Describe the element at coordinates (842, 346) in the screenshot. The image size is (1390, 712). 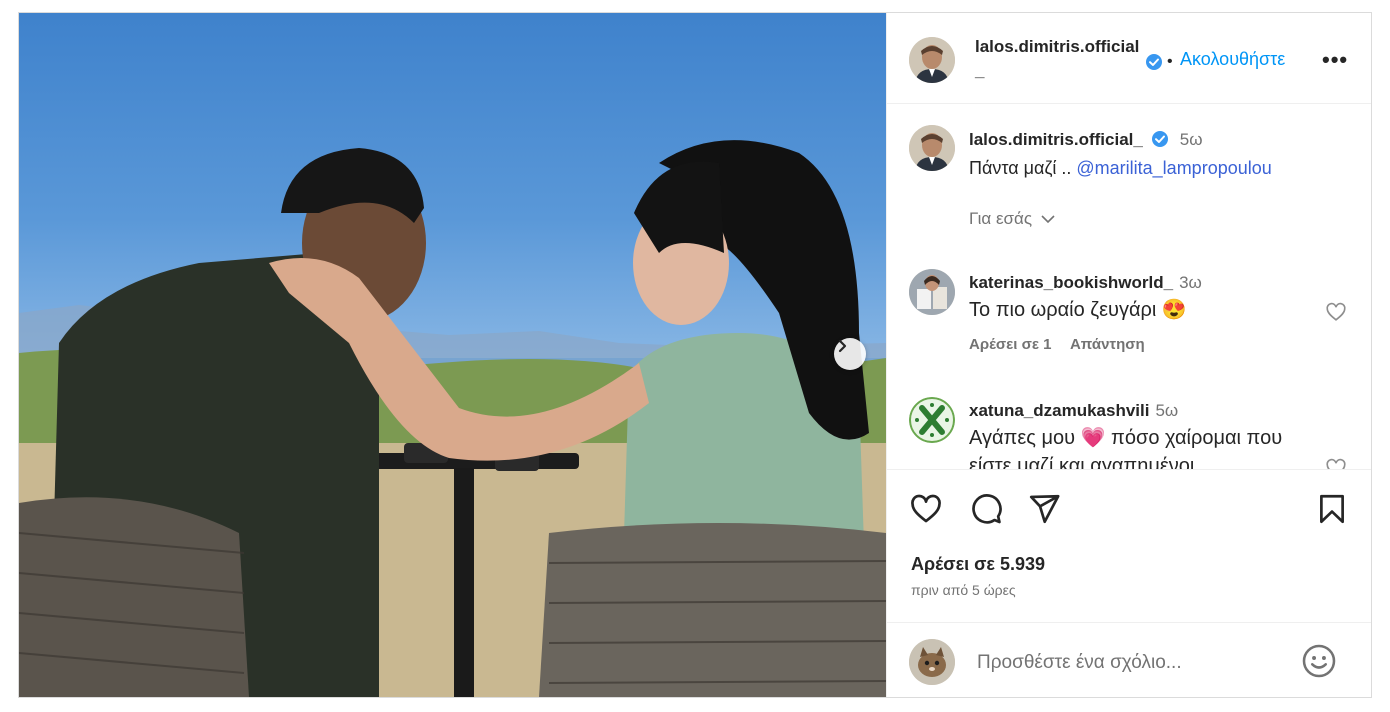
I see `chevron-right-icon` at that location.